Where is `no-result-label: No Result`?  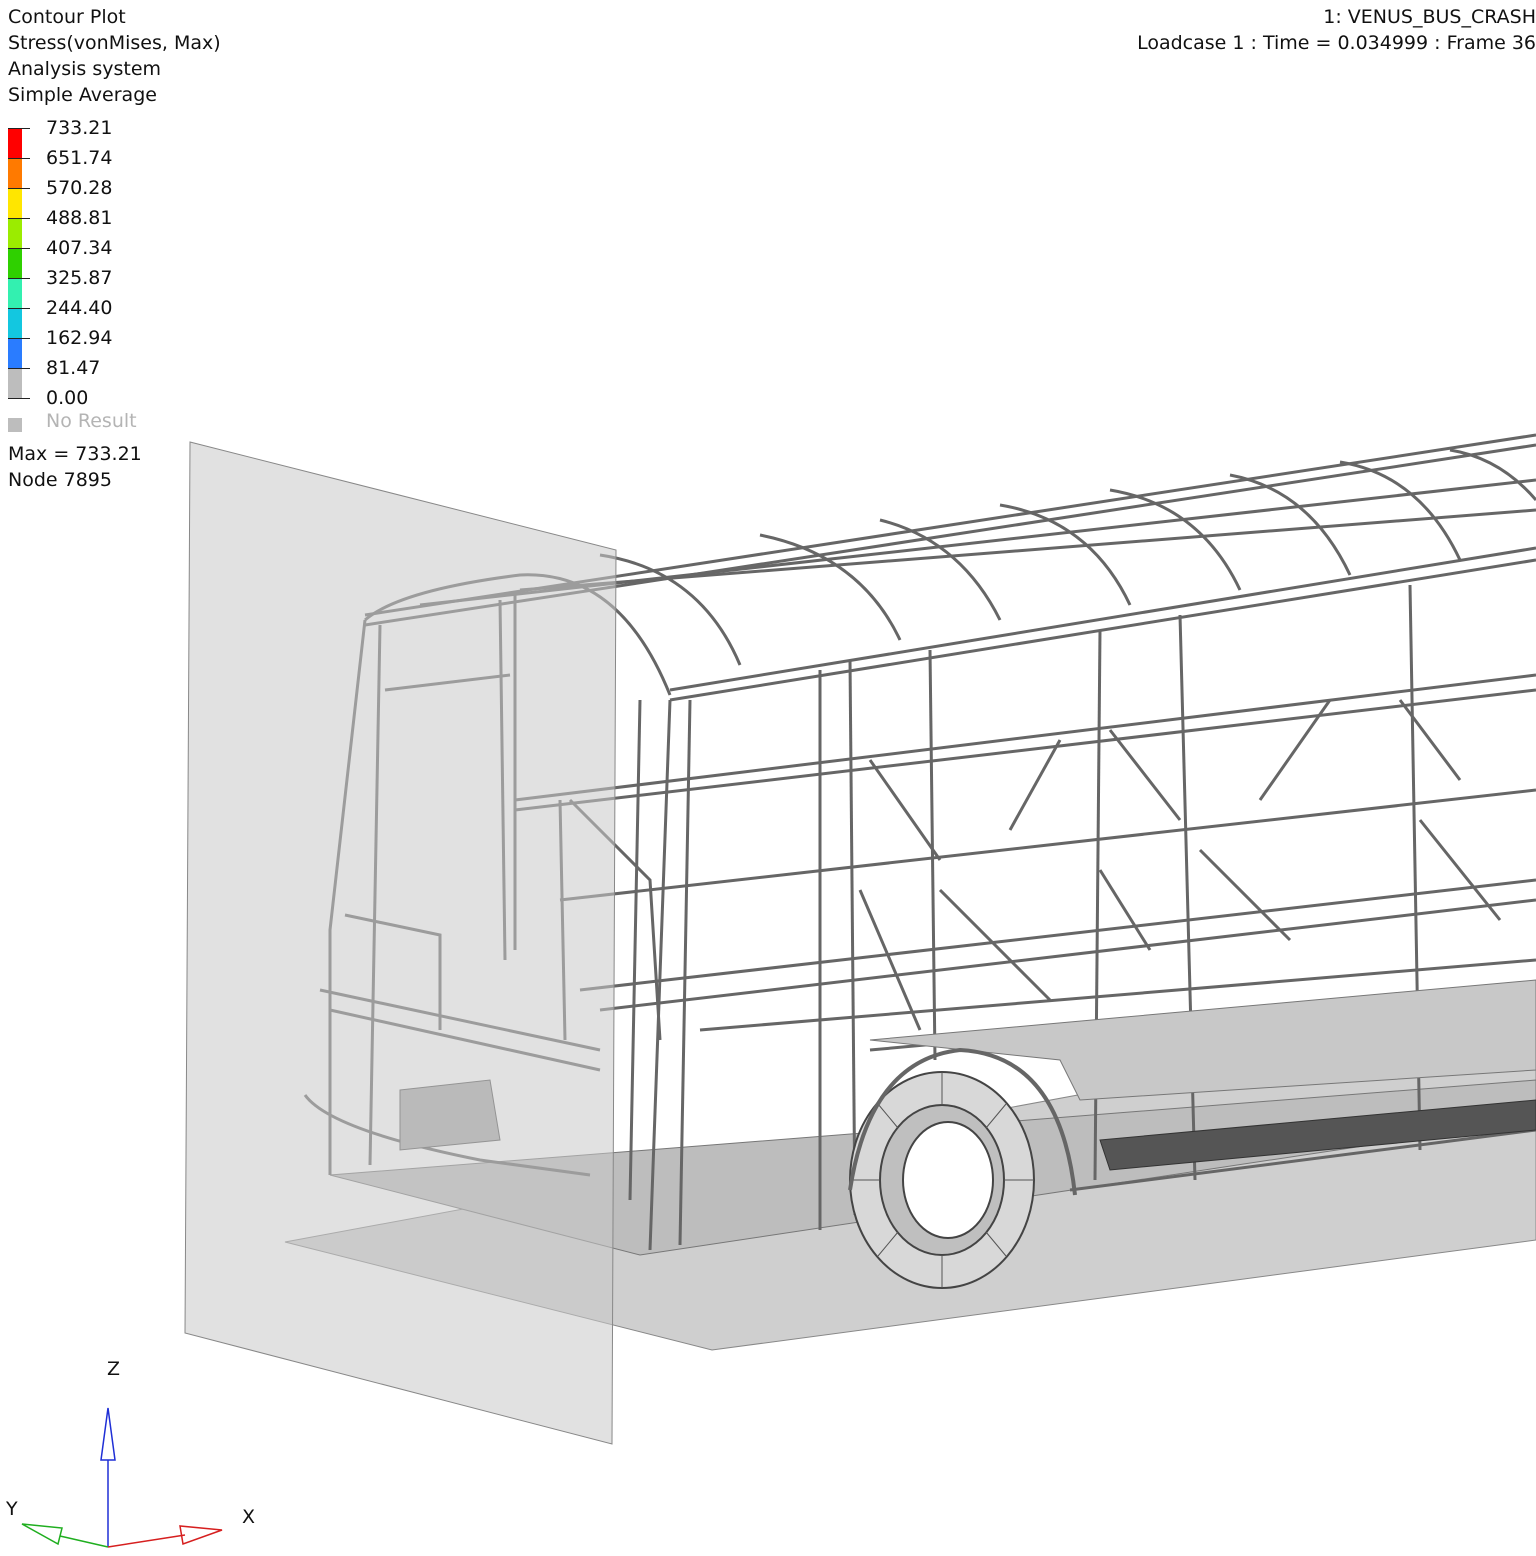
no-result-label: No Result is located at coordinates (91, 421).